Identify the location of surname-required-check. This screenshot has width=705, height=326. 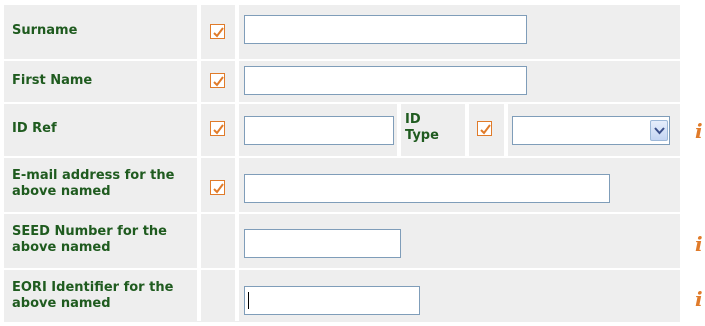
(217, 31).